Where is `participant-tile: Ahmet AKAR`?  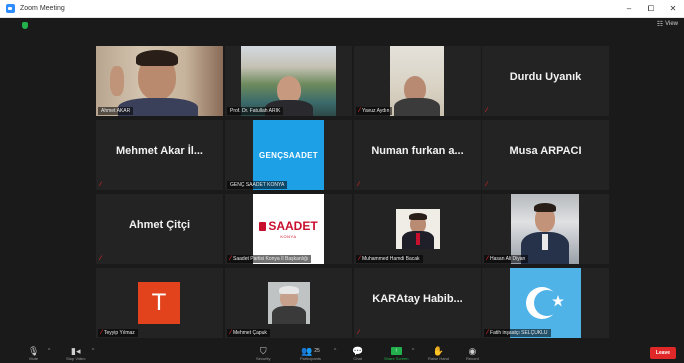 participant-tile: Ahmet AKAR is located at coordinates (159, 81).